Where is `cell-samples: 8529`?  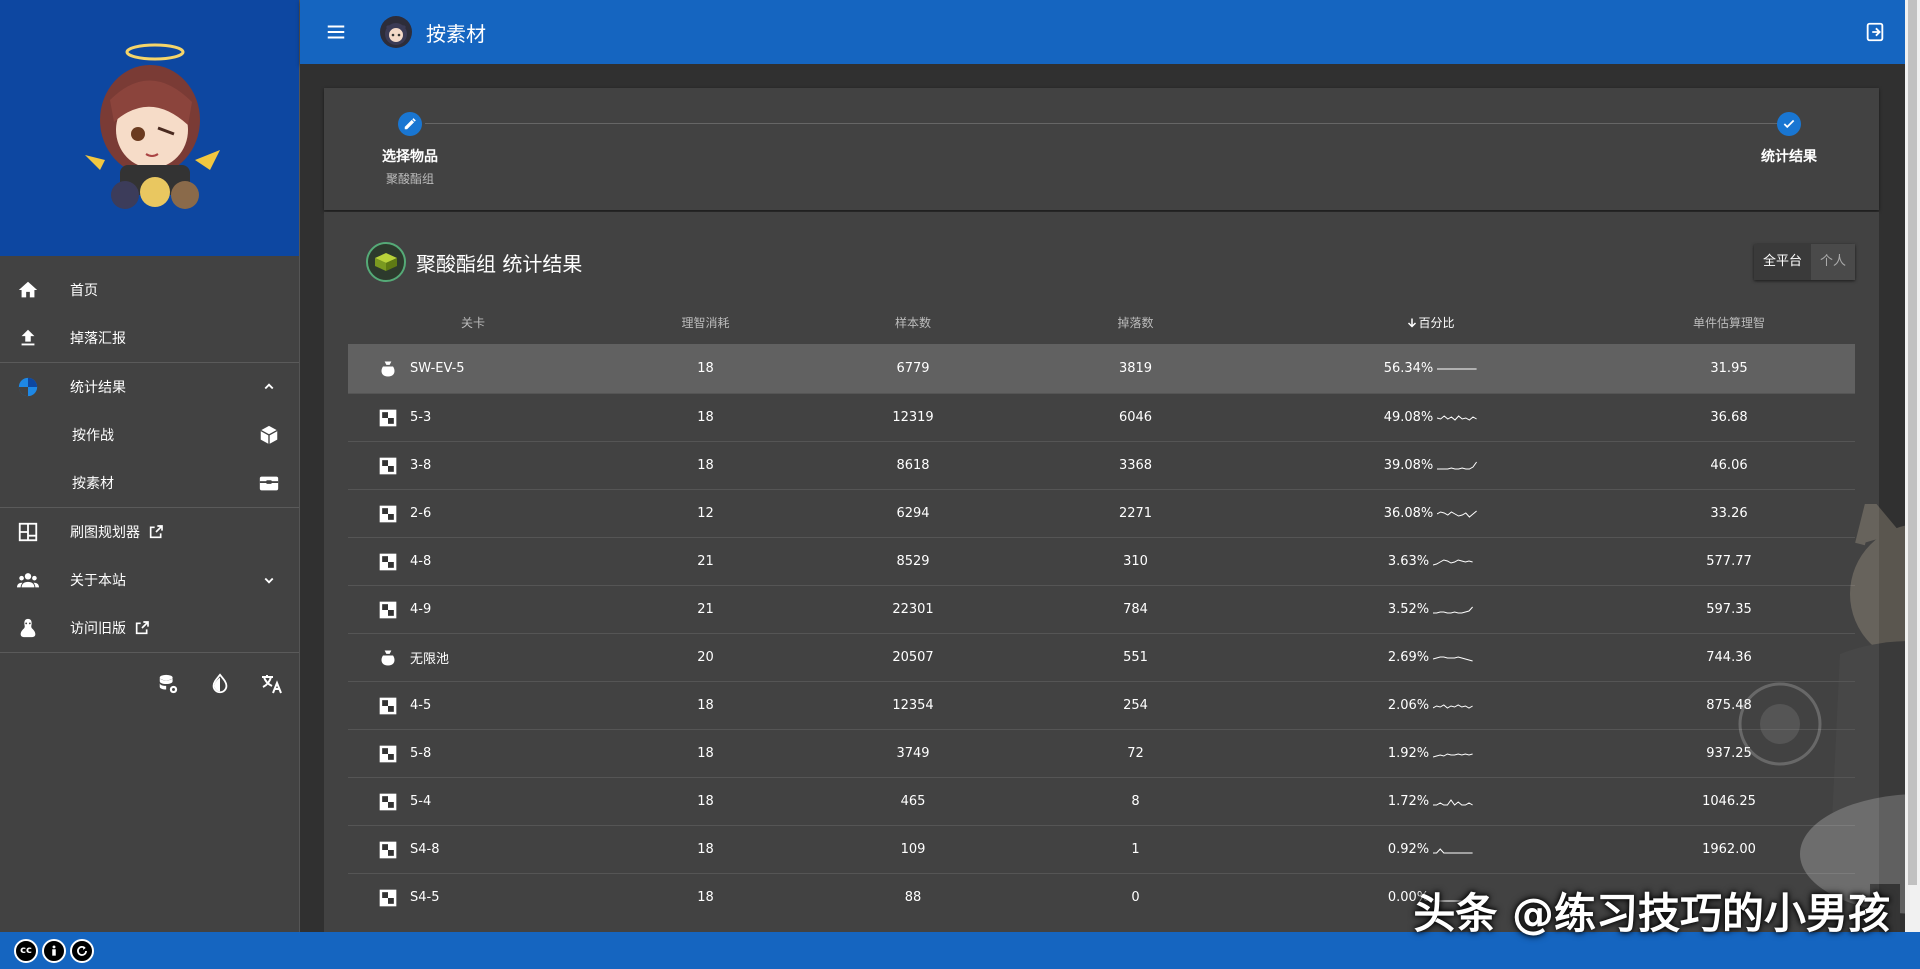 cell-samples: 8529 is located at coordinates (913, 561).